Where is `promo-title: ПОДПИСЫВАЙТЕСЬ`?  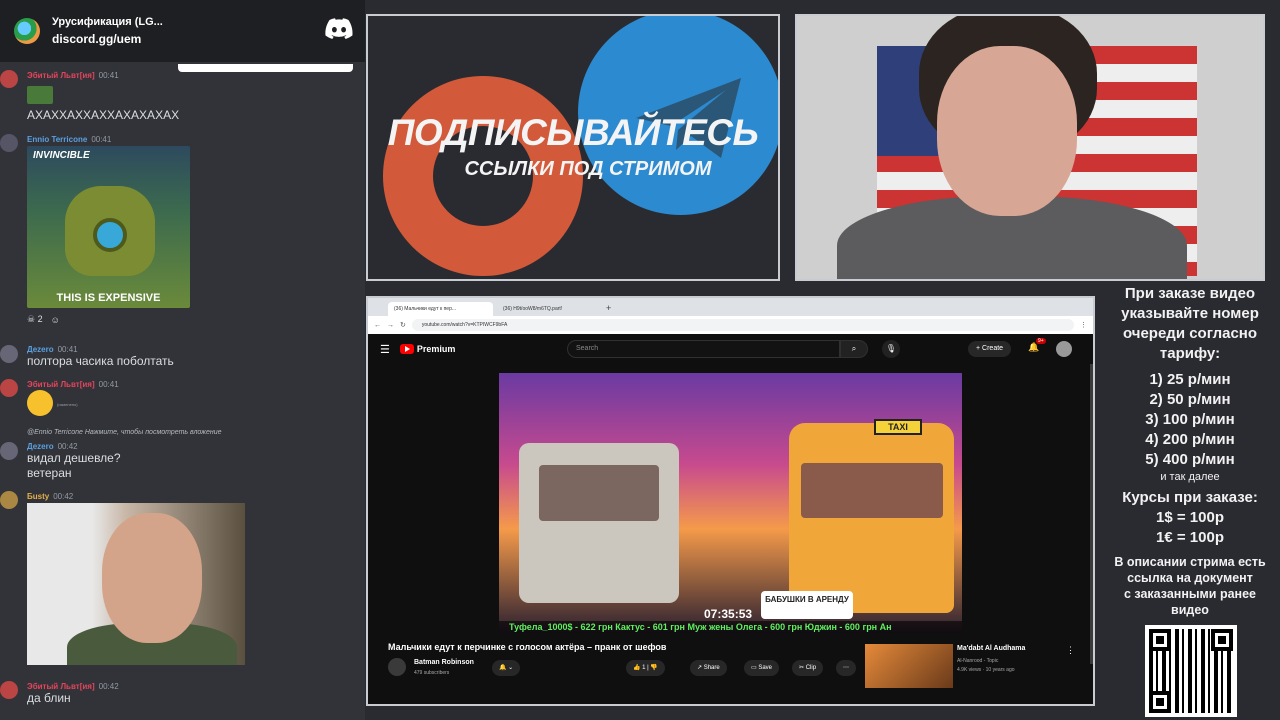
promo-title: ПОДПИСЫВАЙТЕСЬ is located at coordinates (573, 132).